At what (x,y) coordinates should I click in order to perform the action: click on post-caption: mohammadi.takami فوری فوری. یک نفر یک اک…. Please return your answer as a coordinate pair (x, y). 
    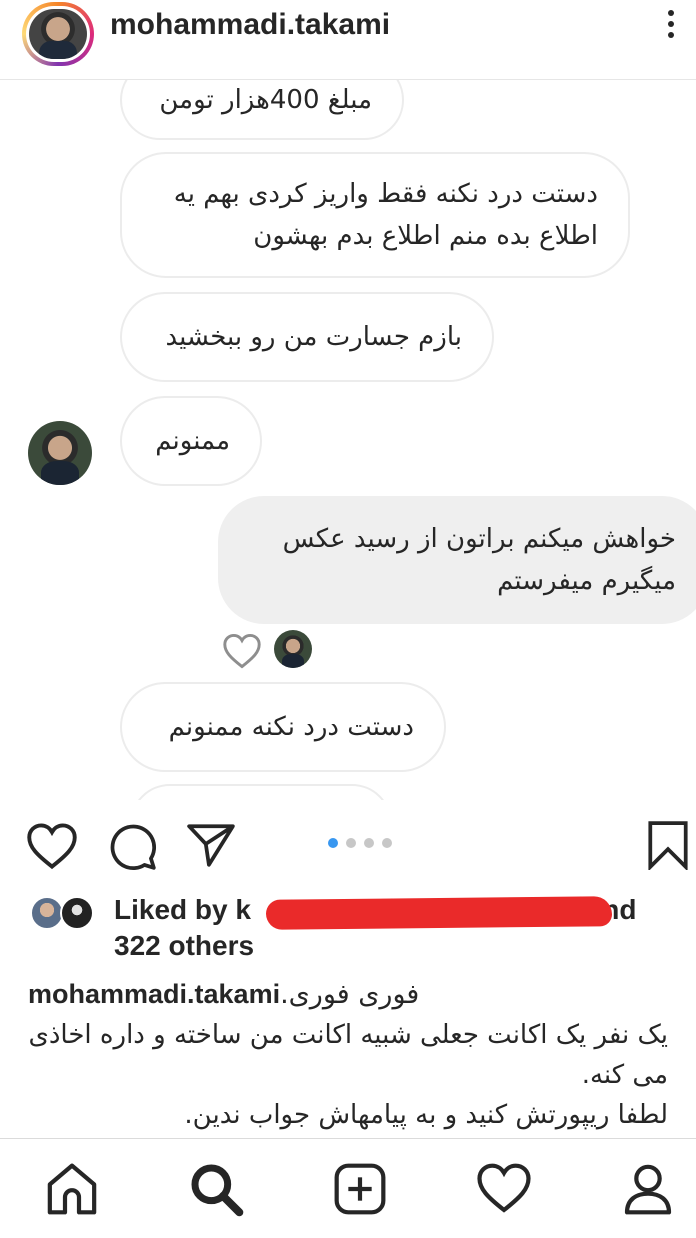
    Looking at the image, I should click on (348, 1054).